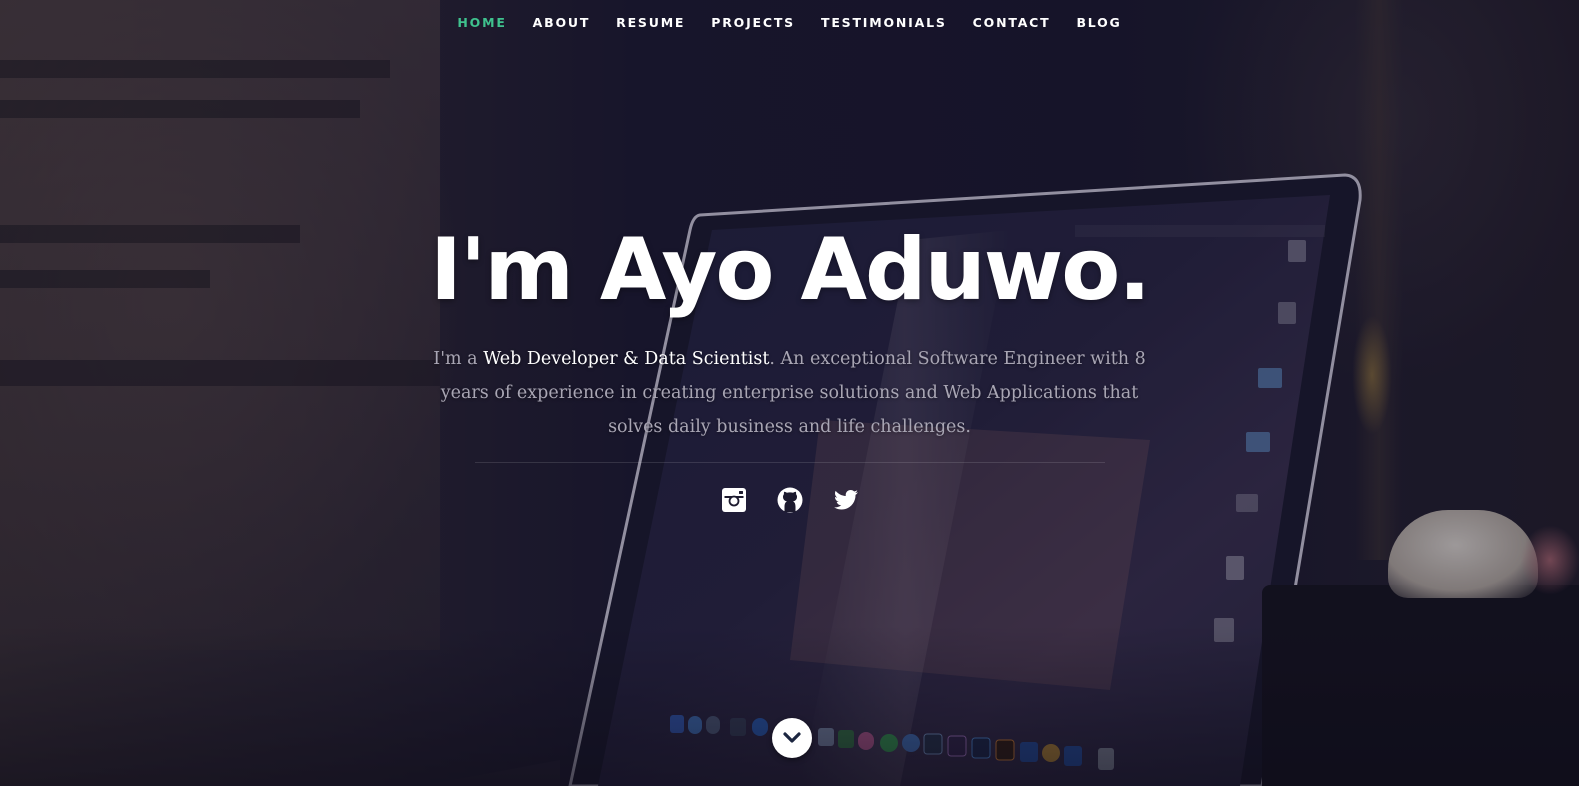 Image resolution: width=1579 pixels, height=786 pixels. Describe the element at coordinates (753, 22) in the screenshot. I see `nav-item-projects: PROJECTS` at that location.